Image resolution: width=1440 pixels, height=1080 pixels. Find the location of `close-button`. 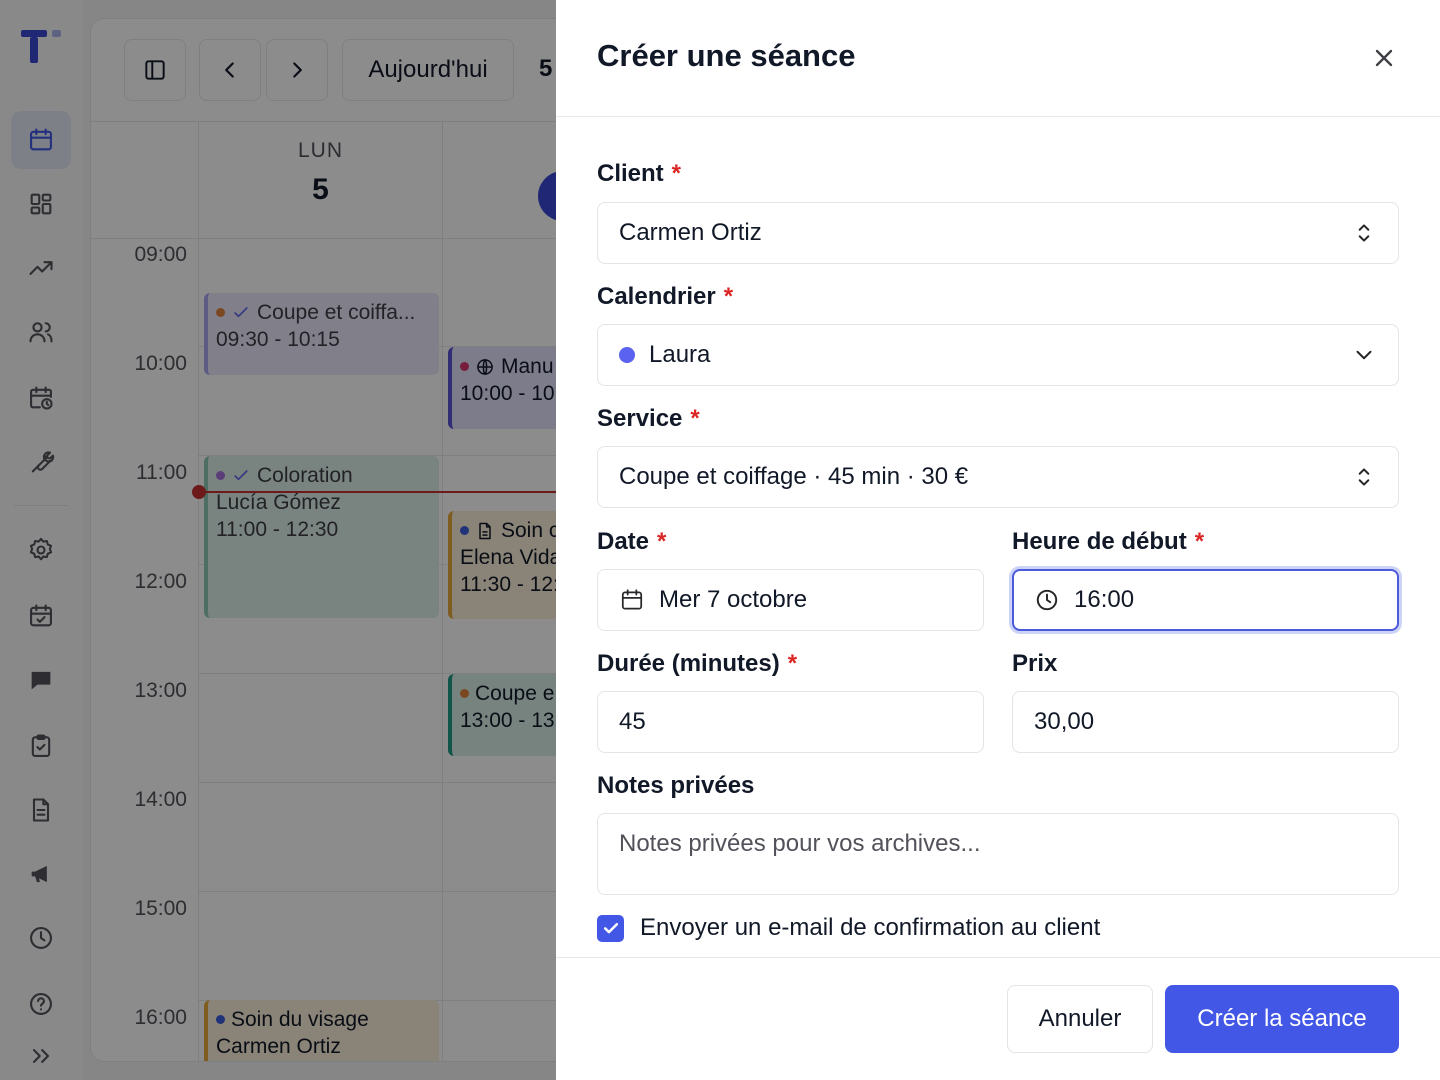

close-button is located at coordinates (1384, 58).